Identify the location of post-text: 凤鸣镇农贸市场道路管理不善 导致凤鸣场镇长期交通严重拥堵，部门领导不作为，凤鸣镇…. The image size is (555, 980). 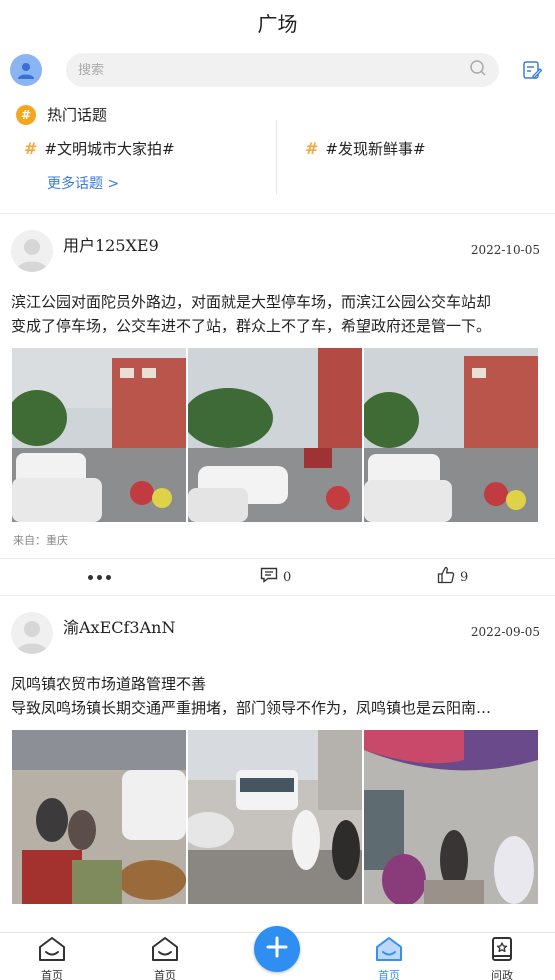
(277, 689).